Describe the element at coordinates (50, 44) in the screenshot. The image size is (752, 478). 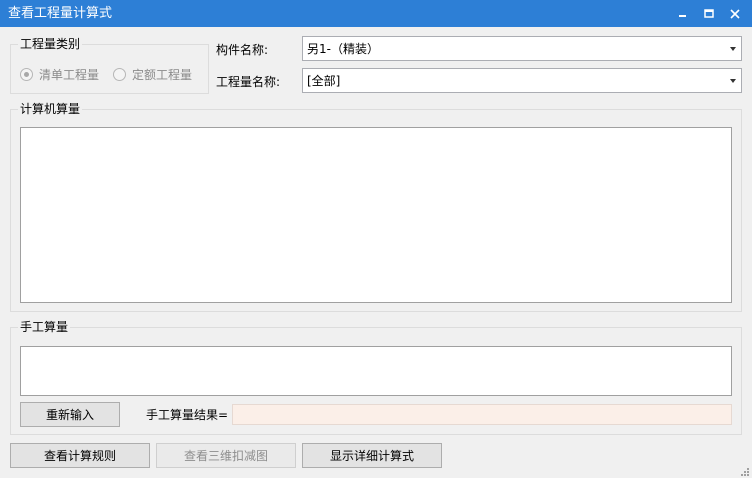
I see `qty-category-legend: 工程量类别` at that location.